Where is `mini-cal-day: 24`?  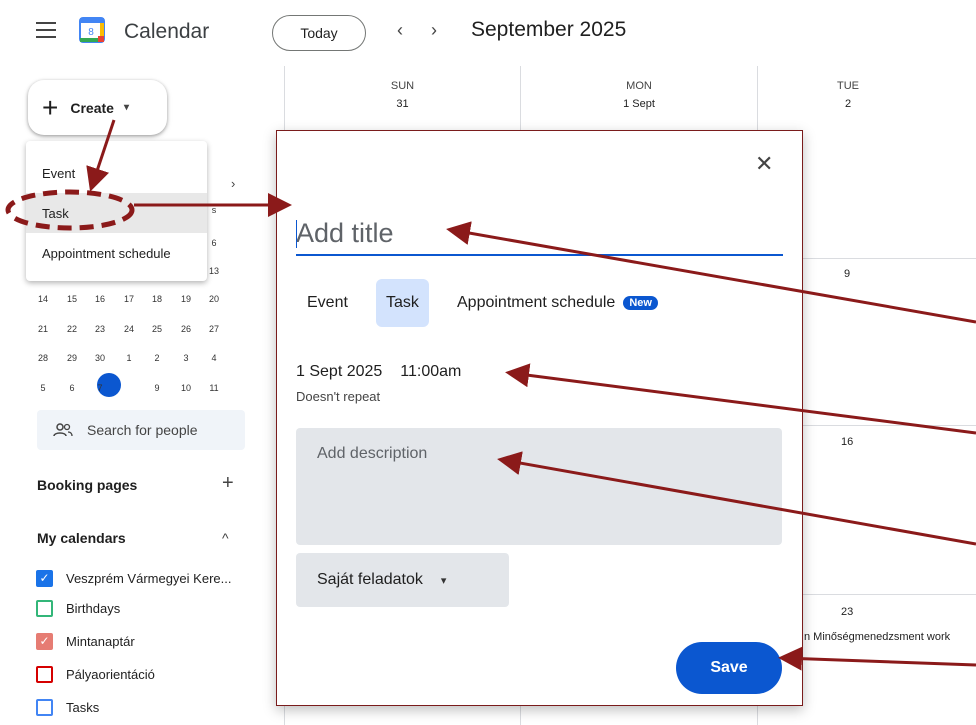 mini-cal-day: 24 is located at coordinates (129, 329).